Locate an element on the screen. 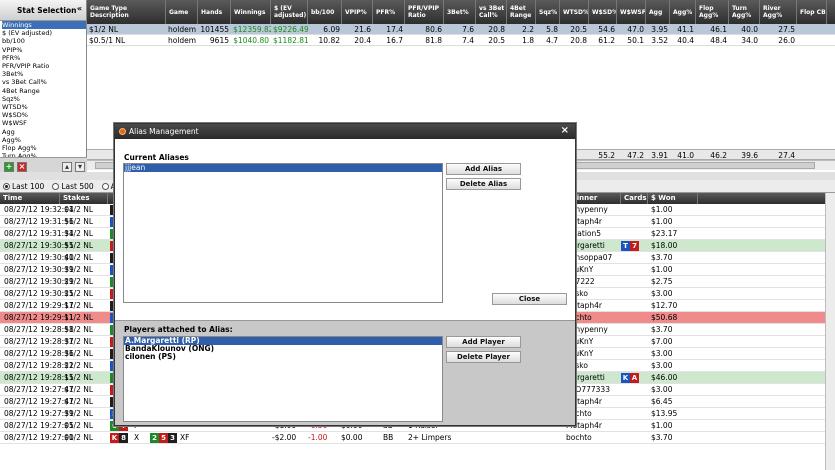 This screenshot has height=470, width=835. filter-radio: Last 100 is located at coordinates (23, 186).